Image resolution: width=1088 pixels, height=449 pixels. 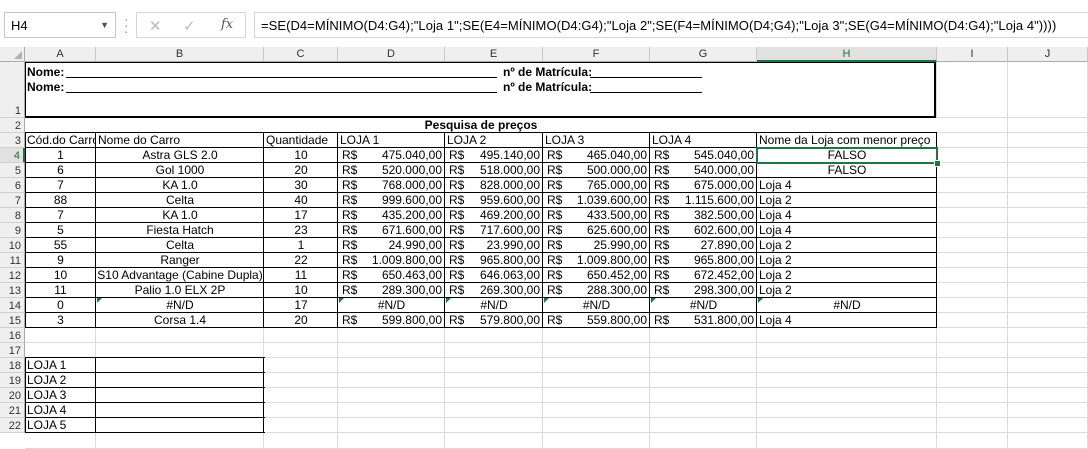 What do you see at coordinates (12, 245) in the screenshot?
I see `row-header-10: 10` at bounding box center [12, 245].